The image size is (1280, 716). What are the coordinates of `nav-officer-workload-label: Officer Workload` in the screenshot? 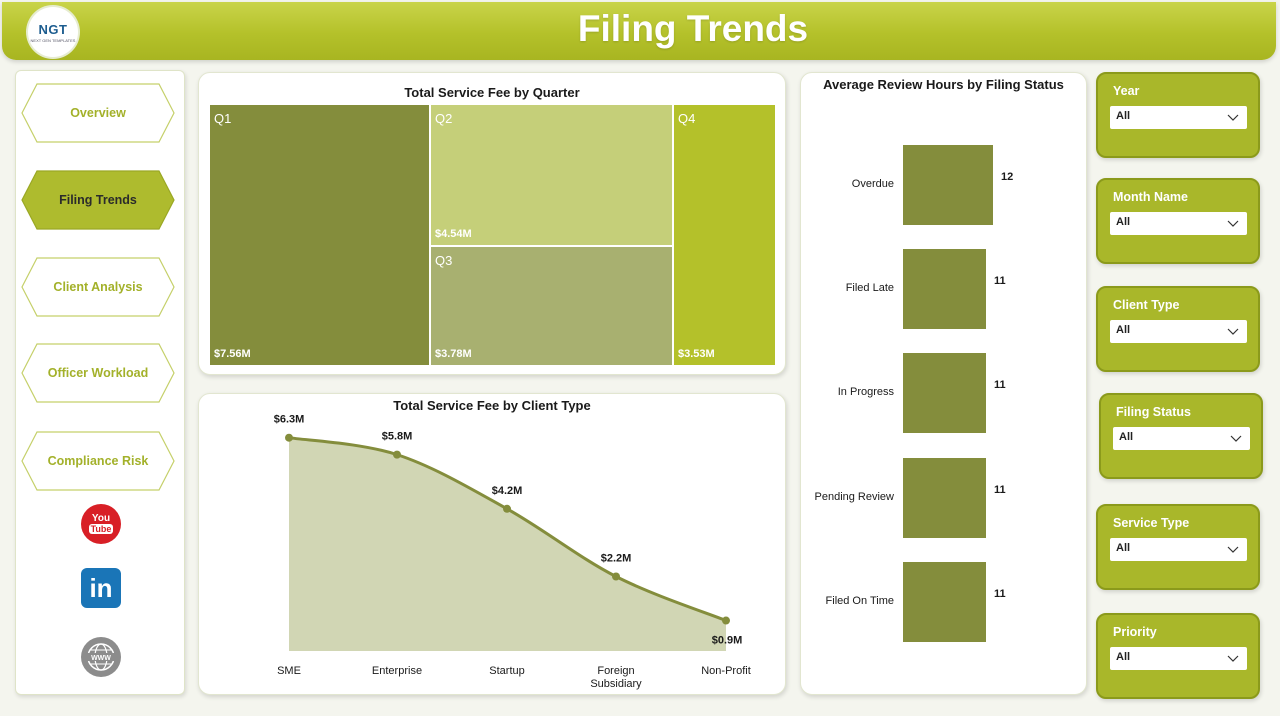 It's located at (98, 373).